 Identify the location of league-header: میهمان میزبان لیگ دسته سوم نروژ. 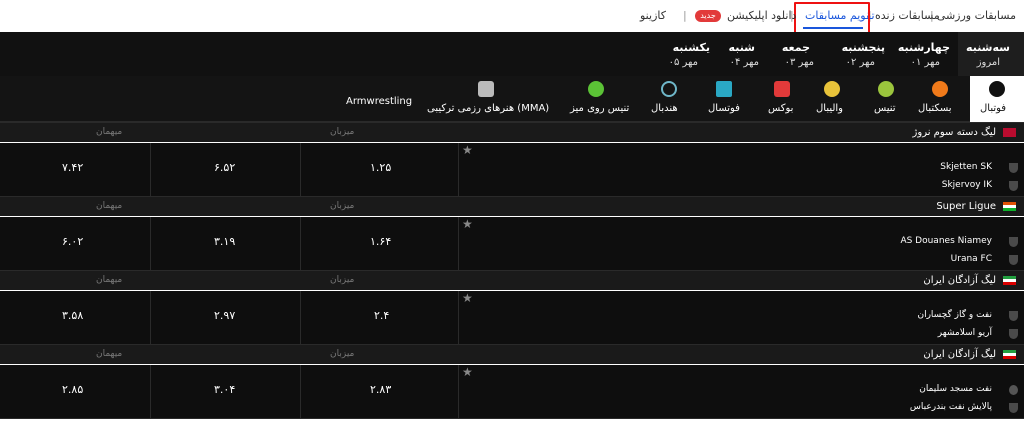
(512, 132).